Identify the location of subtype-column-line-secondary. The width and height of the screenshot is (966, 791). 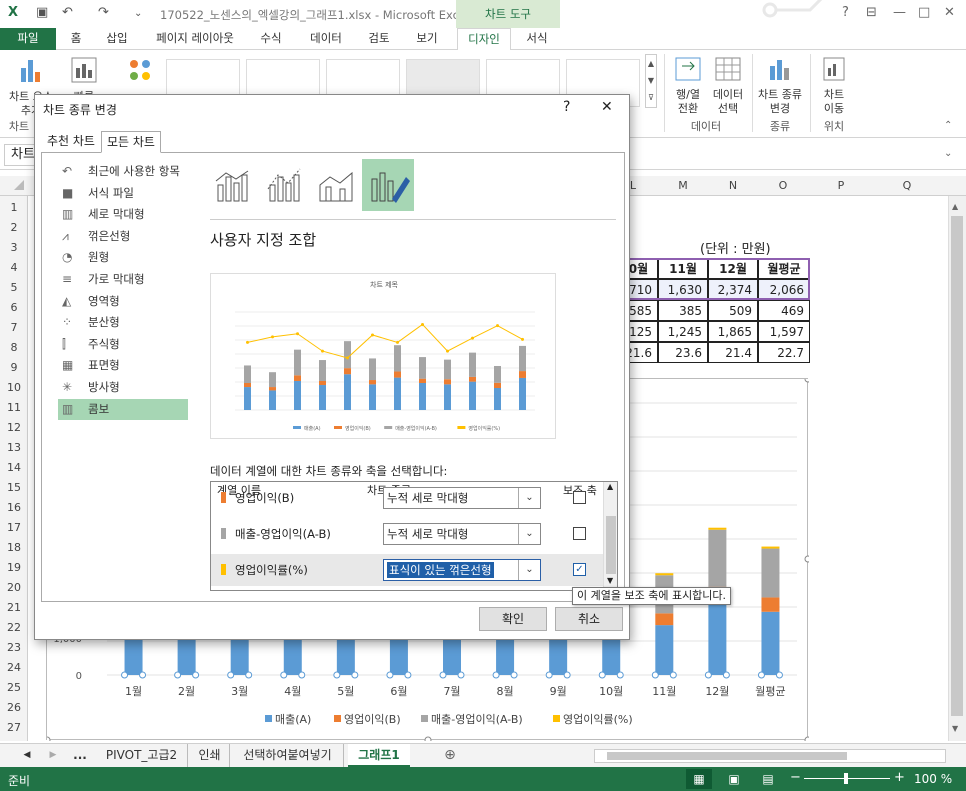
(285, 185).